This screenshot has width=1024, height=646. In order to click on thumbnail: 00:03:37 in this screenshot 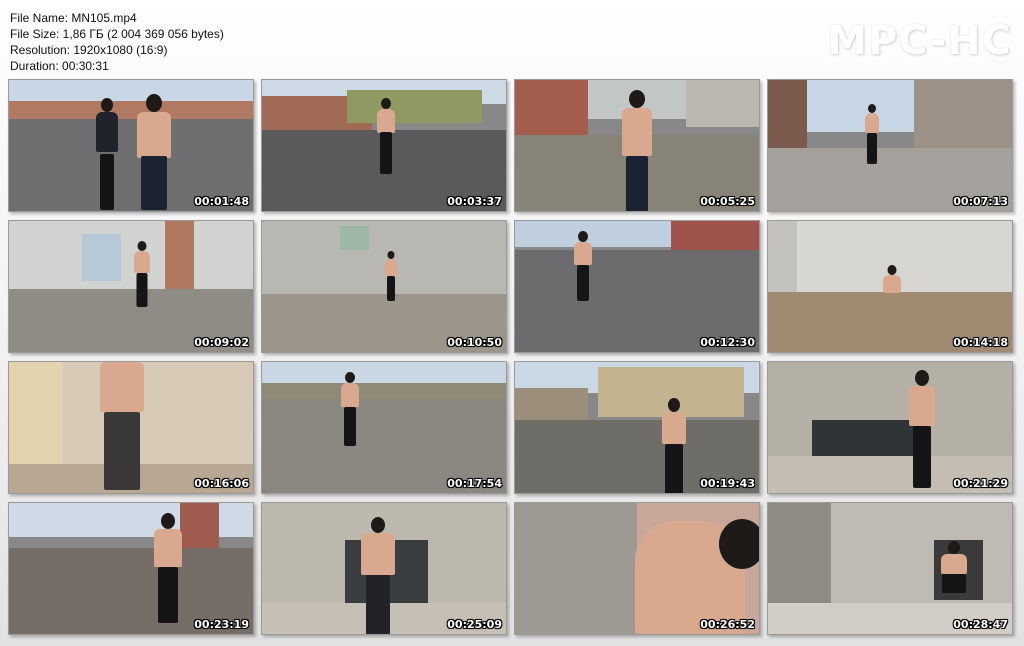, I will do `click(384, 145)`.